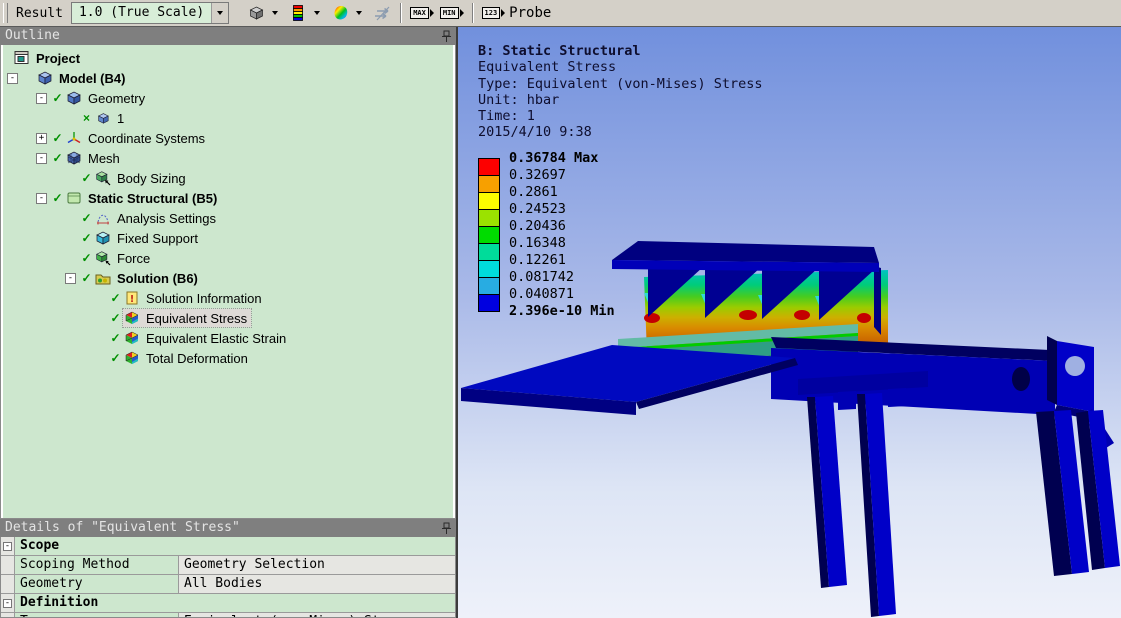 The image size is (1121, 618). I want to click on details-value-scoping-method: Geometry Selection, so click(317, 565).